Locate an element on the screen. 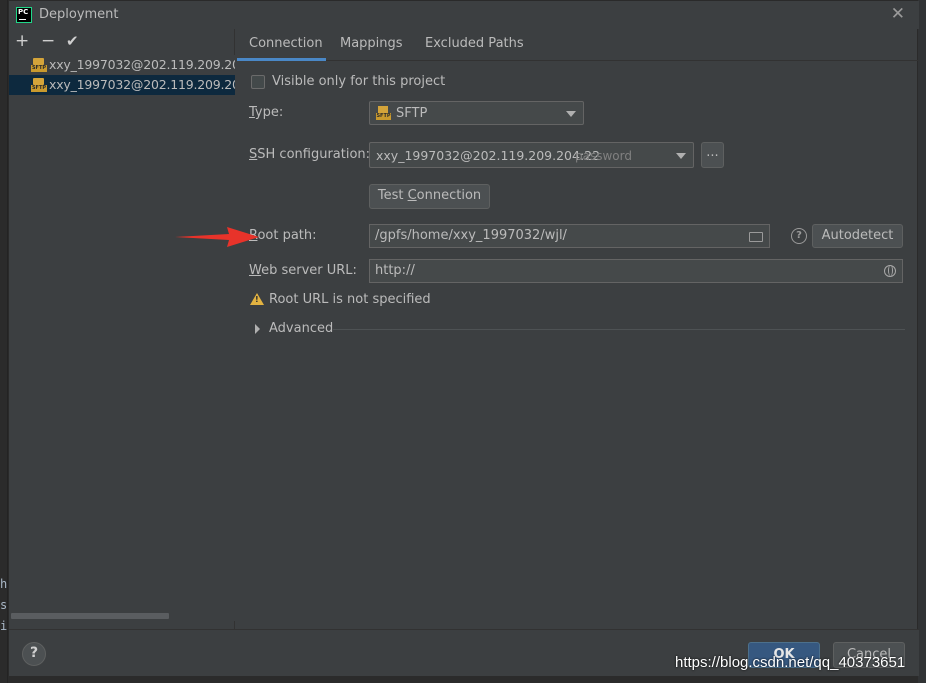 The height and width of the screenshot is (683, 926). autodetect-button: Autodetect is located at coordinates (857, 236).